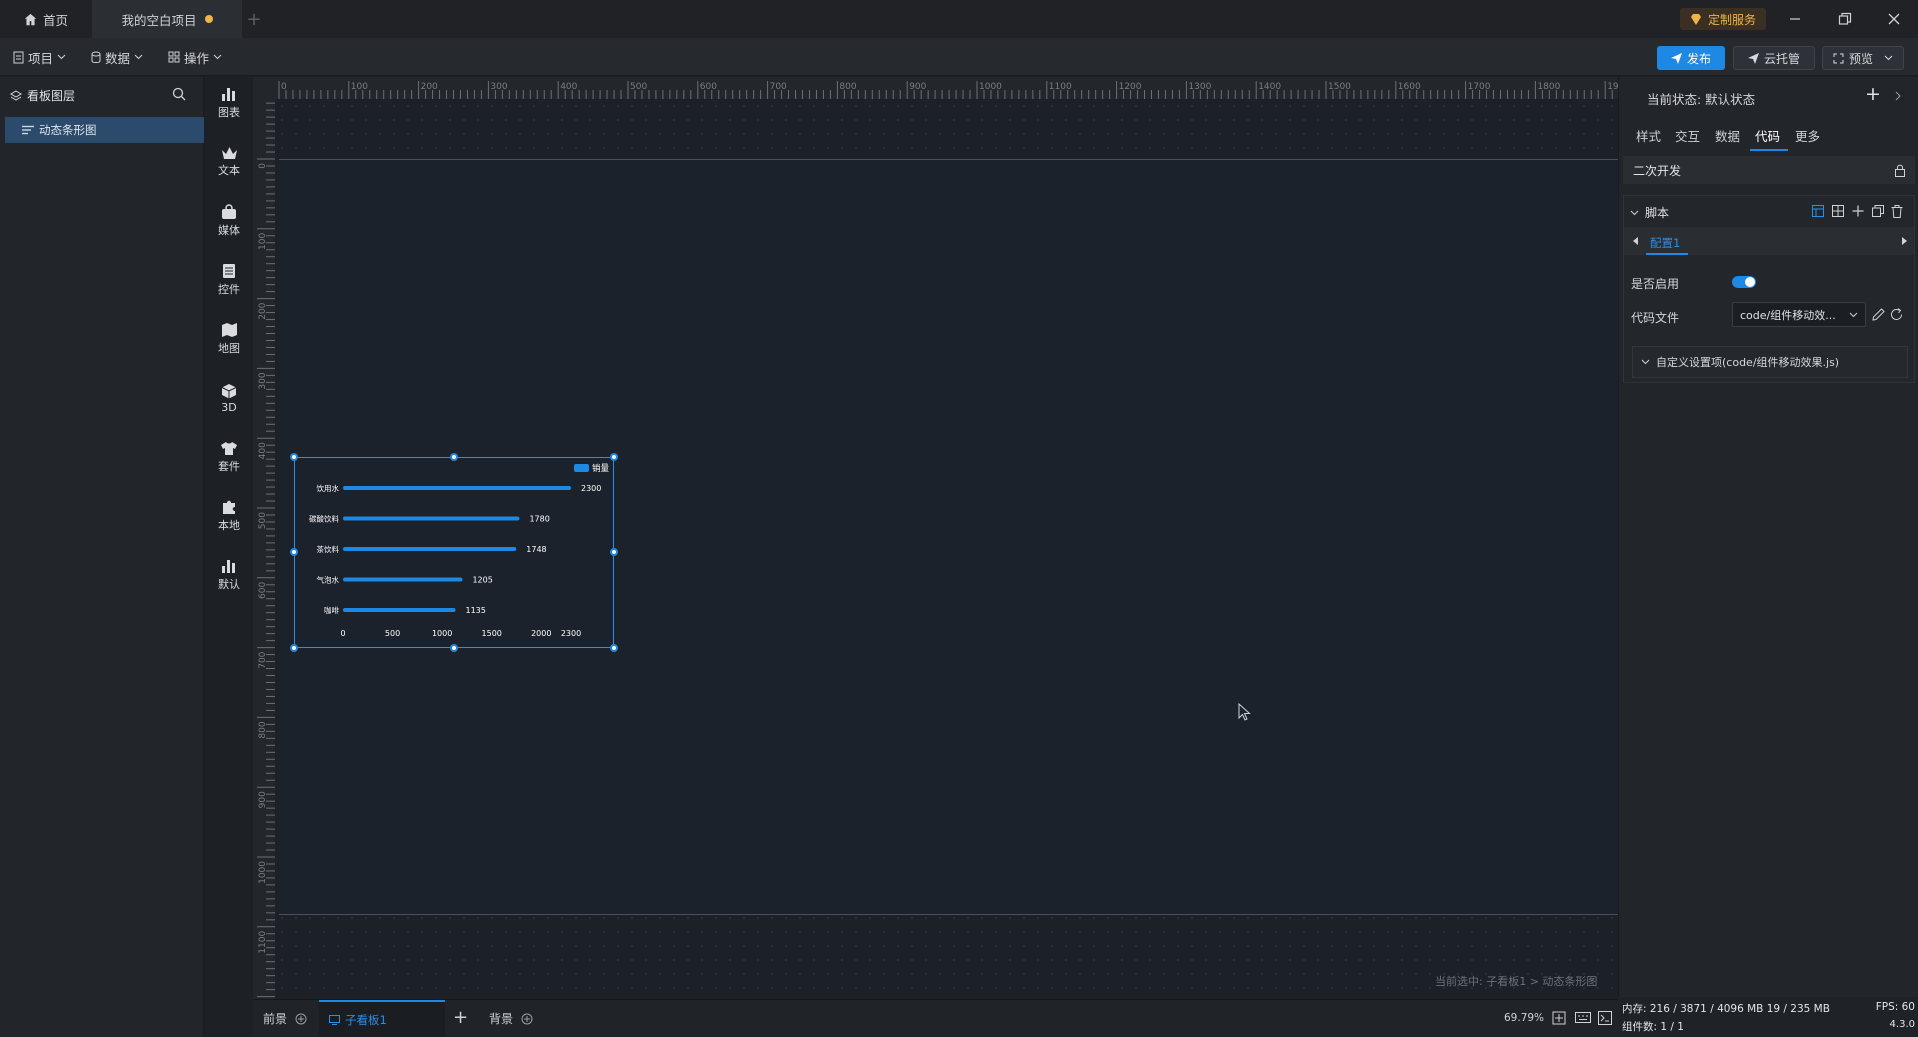 The width and height of the screenshot is (1918, 1037). I want to click on menu-project-label: 项目, so click(41, 58).